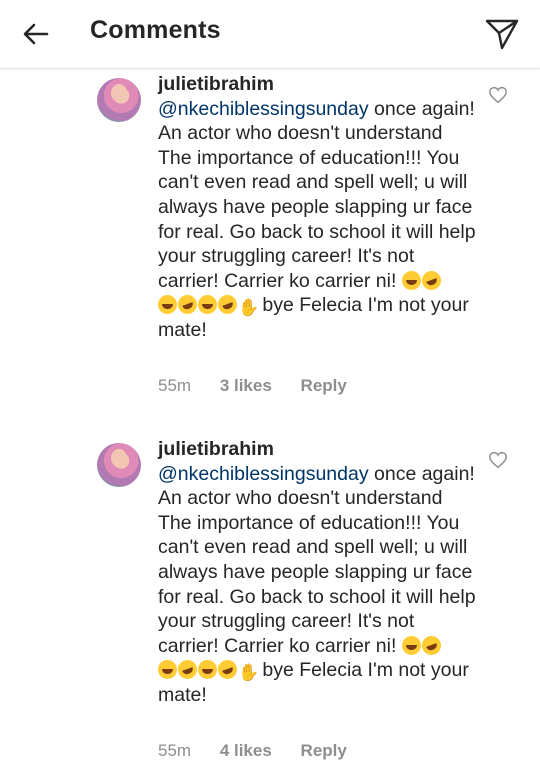 Image resolution: width=540 pixels, height=780 pixels. I want to click on back-arrow-icon, so click(36, 34).